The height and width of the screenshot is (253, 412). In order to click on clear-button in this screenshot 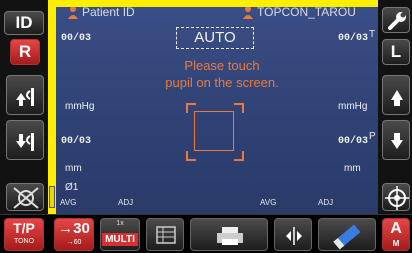, I will do `click(347, 234)`.